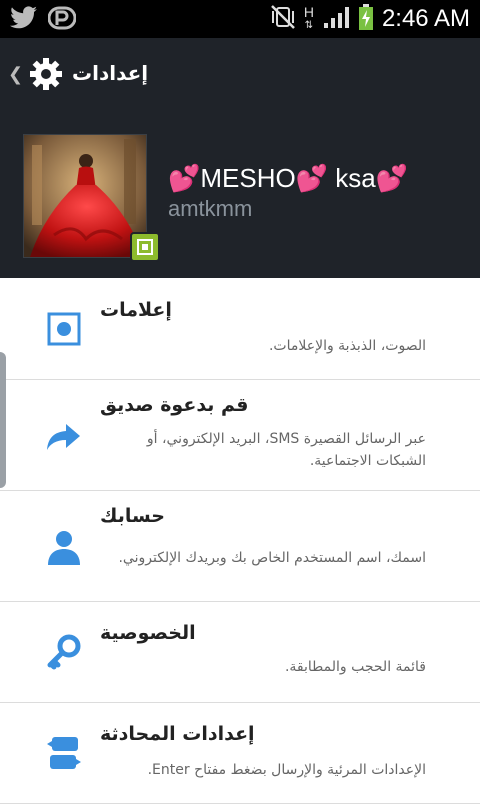 The width and height of the screenshot is (480, 804). What do you see at coordinates (308, 12) in the screenshot?
I see `network-type-label: H` at bounding box center [308, 12].